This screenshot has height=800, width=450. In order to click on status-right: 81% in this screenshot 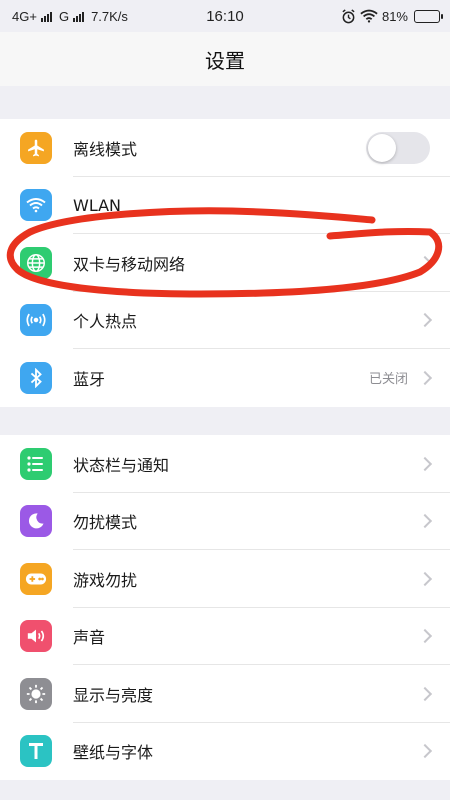, I will do `click(392, 16)`.